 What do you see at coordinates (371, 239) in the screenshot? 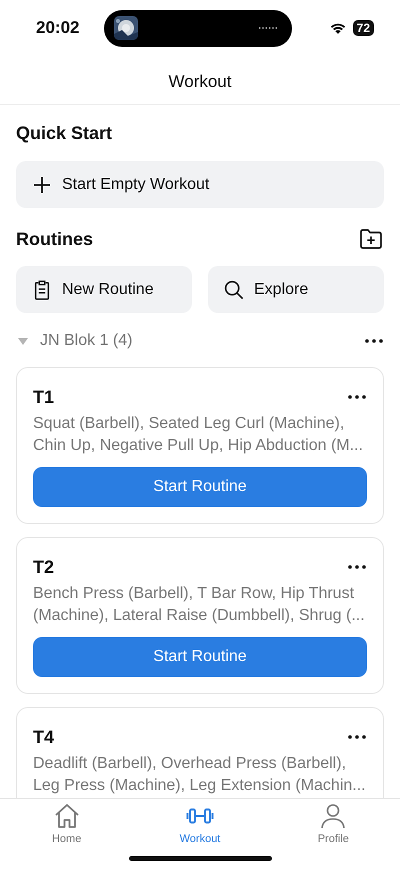
I see `add-folder-icon` at bounding box center [371, 239].